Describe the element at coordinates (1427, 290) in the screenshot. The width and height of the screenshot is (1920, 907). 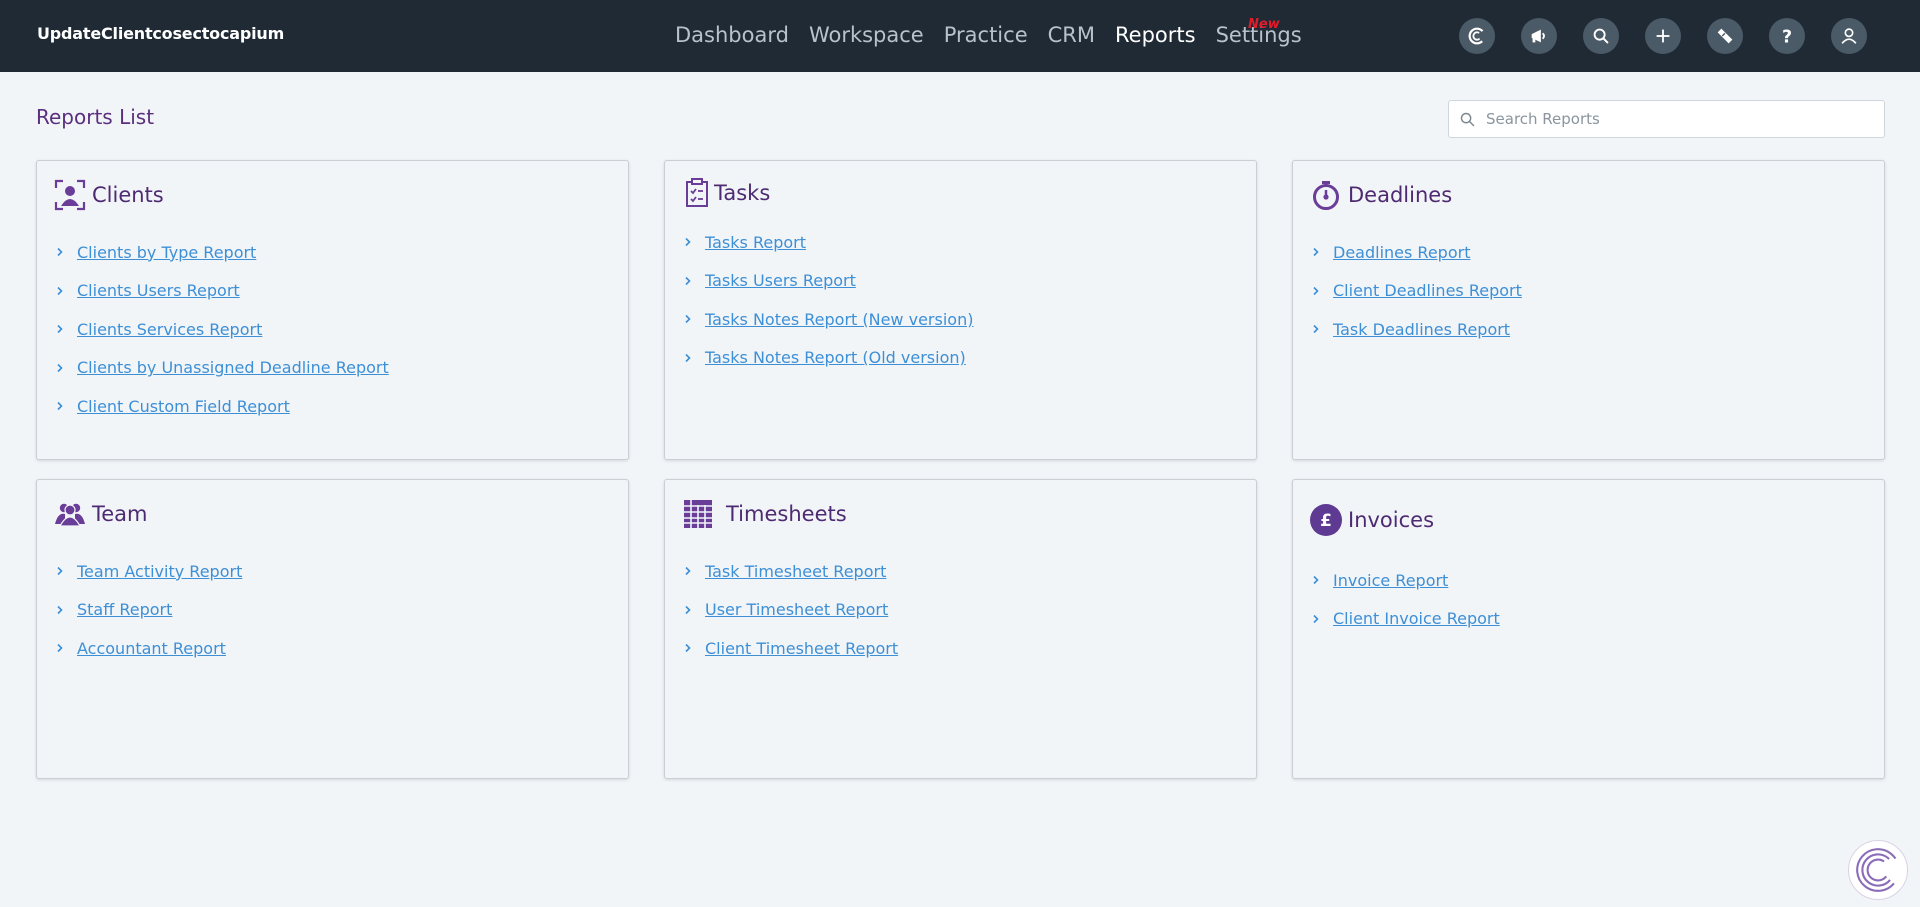
I see `report-link: Client Deadlines Report` at that location.